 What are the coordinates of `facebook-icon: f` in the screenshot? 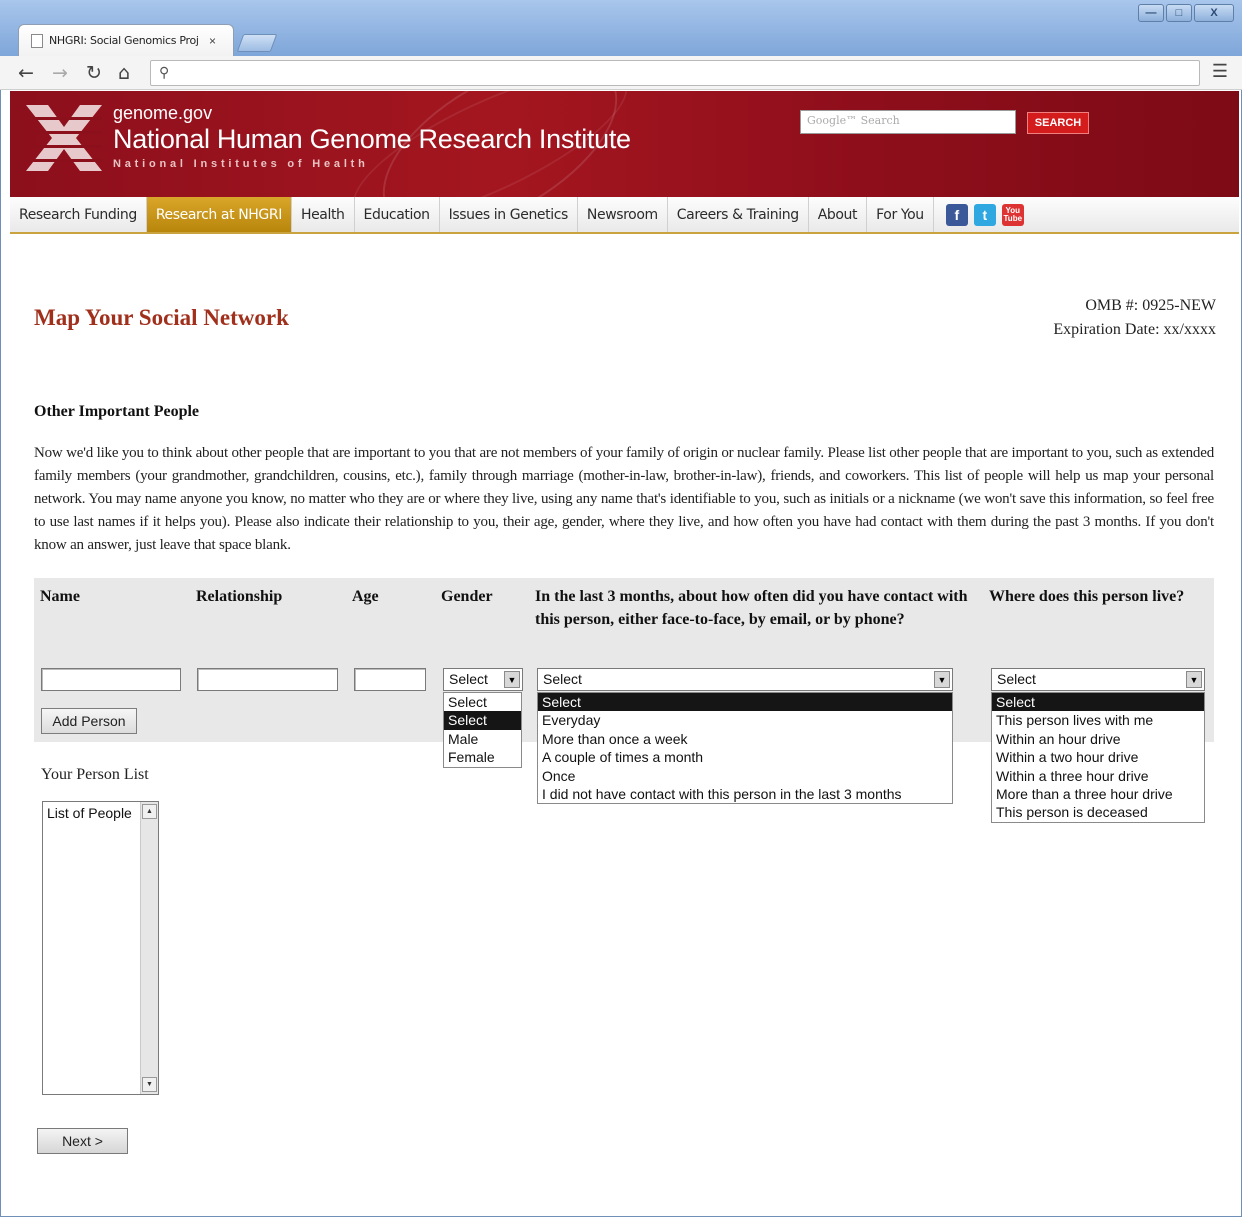 It's located at (956, 214).